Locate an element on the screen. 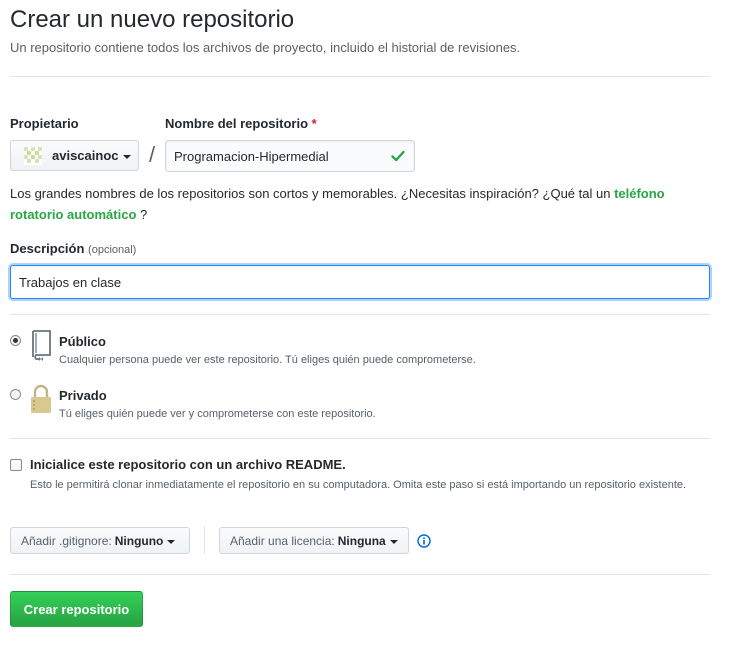  description-input is located at coordinates (360, 282).